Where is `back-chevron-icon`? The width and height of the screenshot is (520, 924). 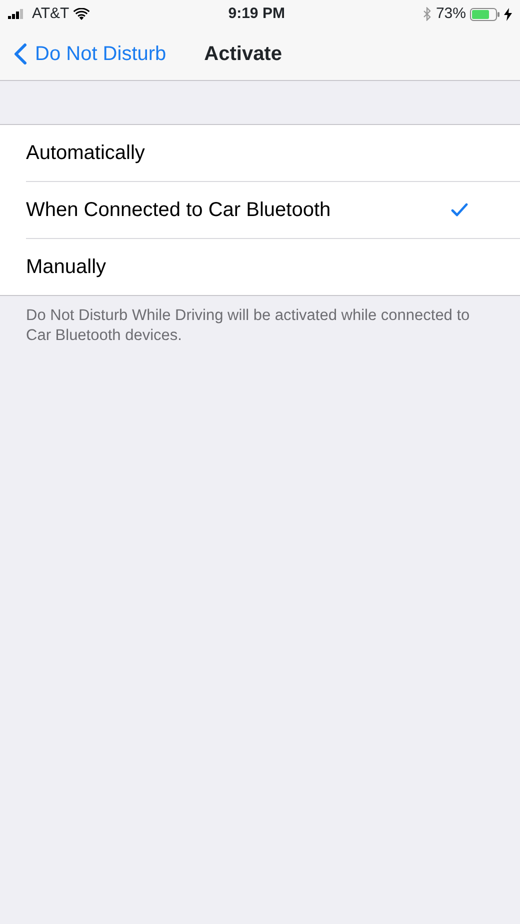 back-chevron-icon is located at coordinates (20, 54).